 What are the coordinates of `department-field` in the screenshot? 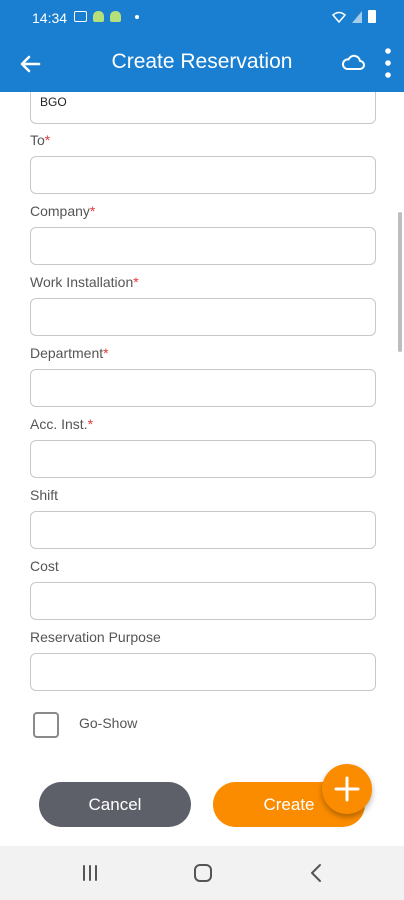 It's located at (203, 388).